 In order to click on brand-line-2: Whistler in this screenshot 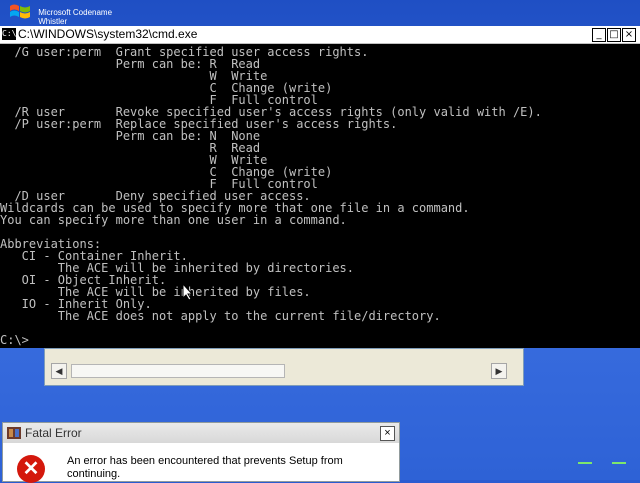, I will do `click(53, 21)`.